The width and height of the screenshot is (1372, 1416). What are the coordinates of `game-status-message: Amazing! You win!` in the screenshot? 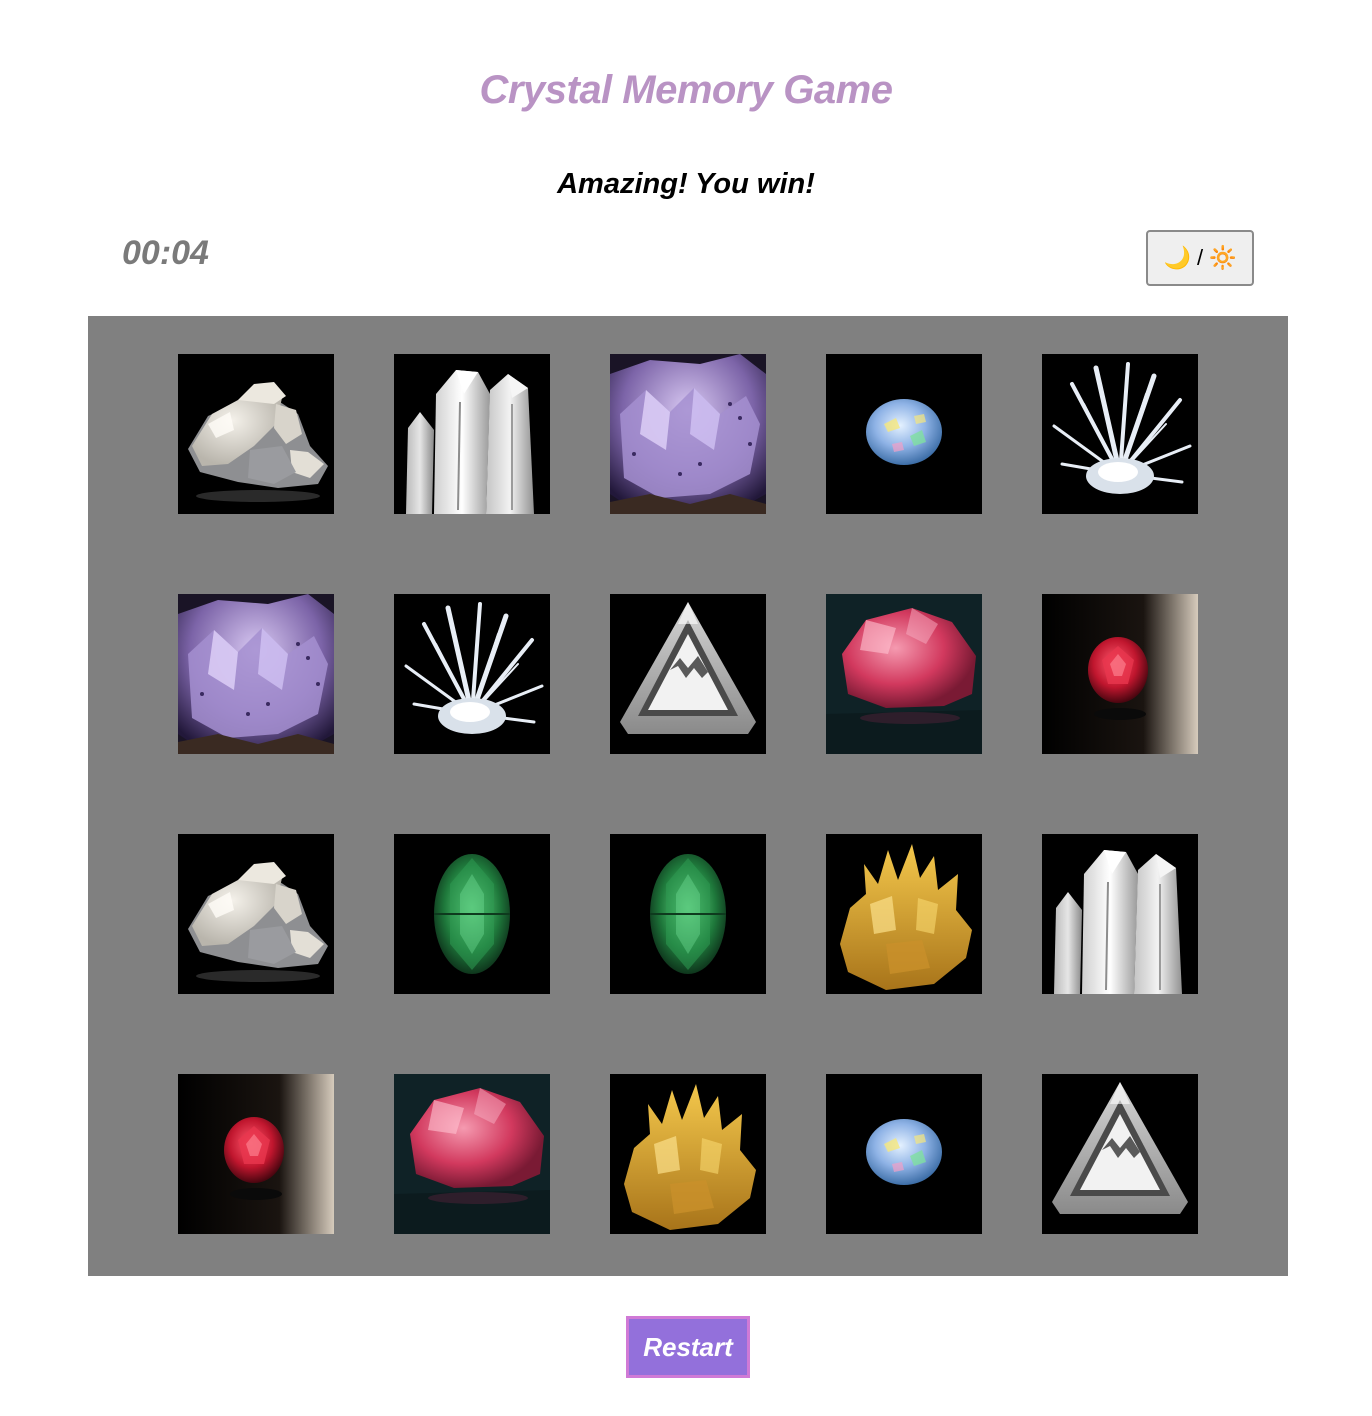 It's located at (686, 184).